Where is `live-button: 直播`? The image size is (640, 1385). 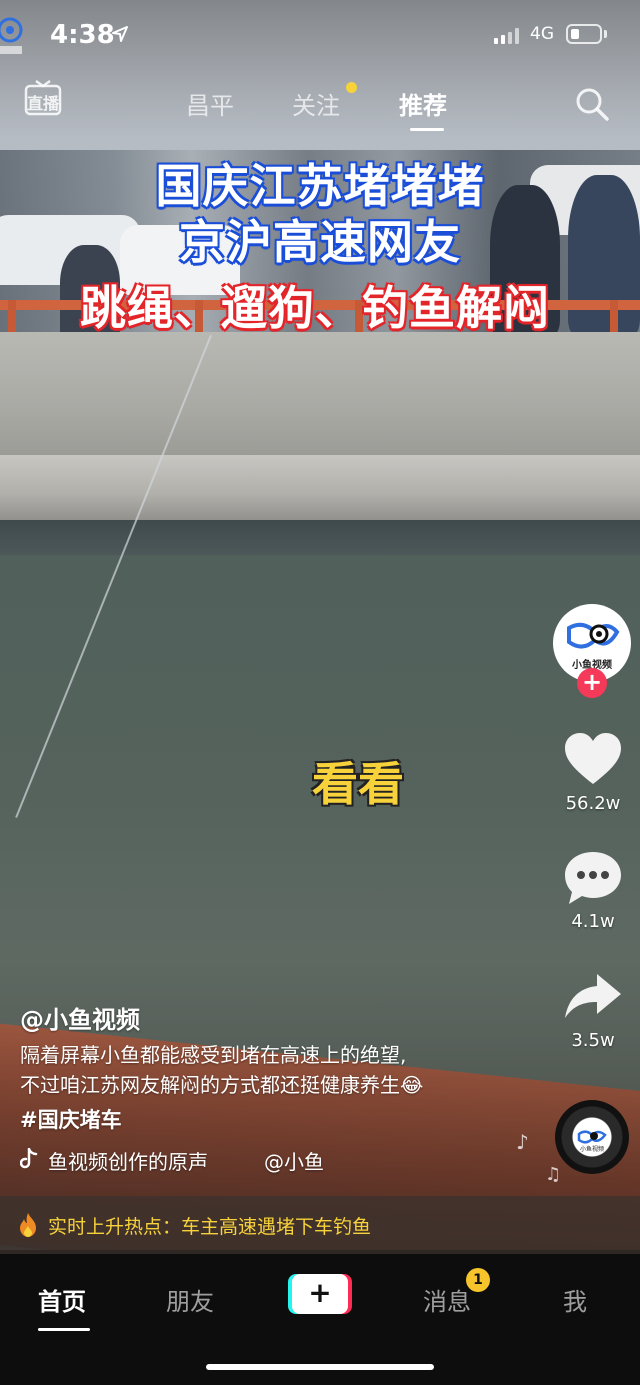
live-button: 直播 is located at coordinates (43, 97).